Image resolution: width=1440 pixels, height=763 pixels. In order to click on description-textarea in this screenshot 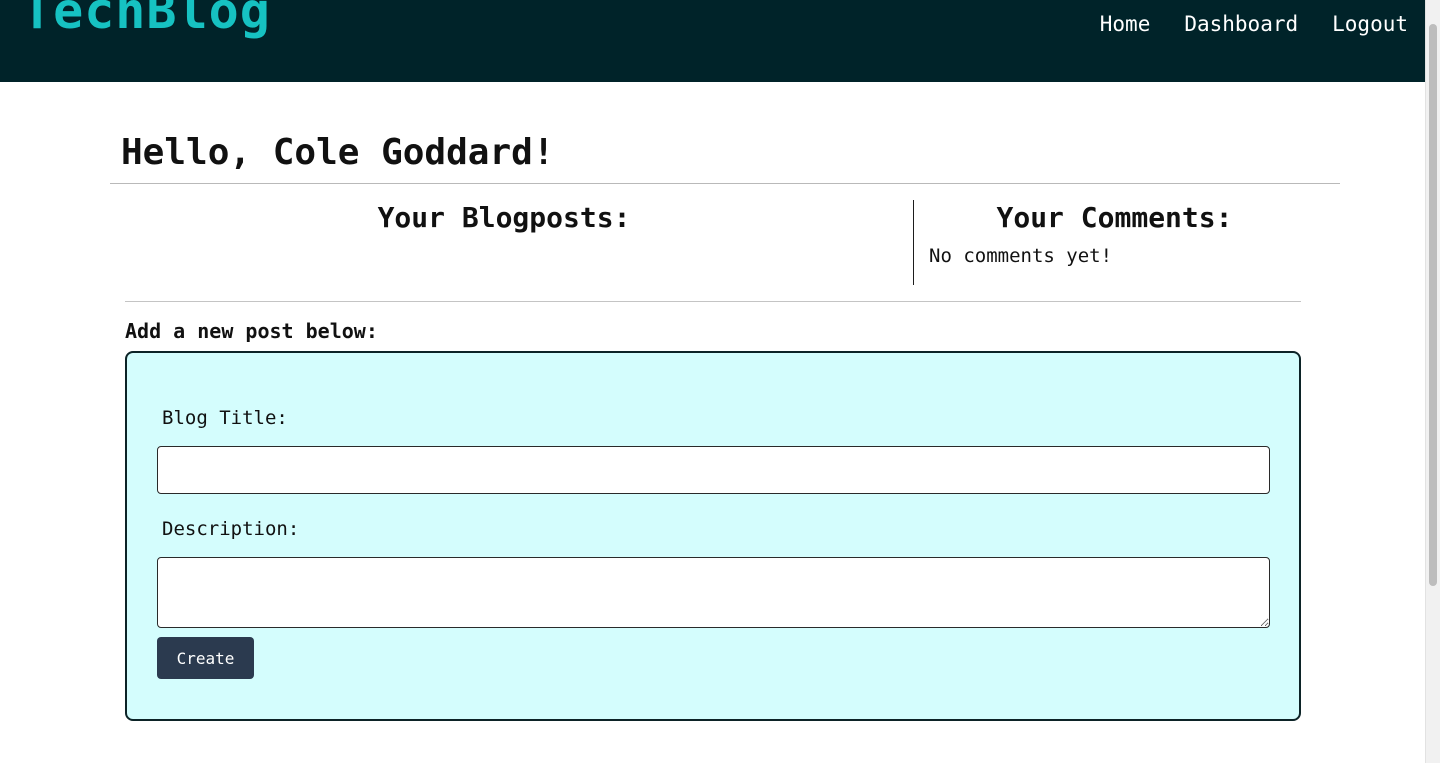, I will do `click(713, 592)`.